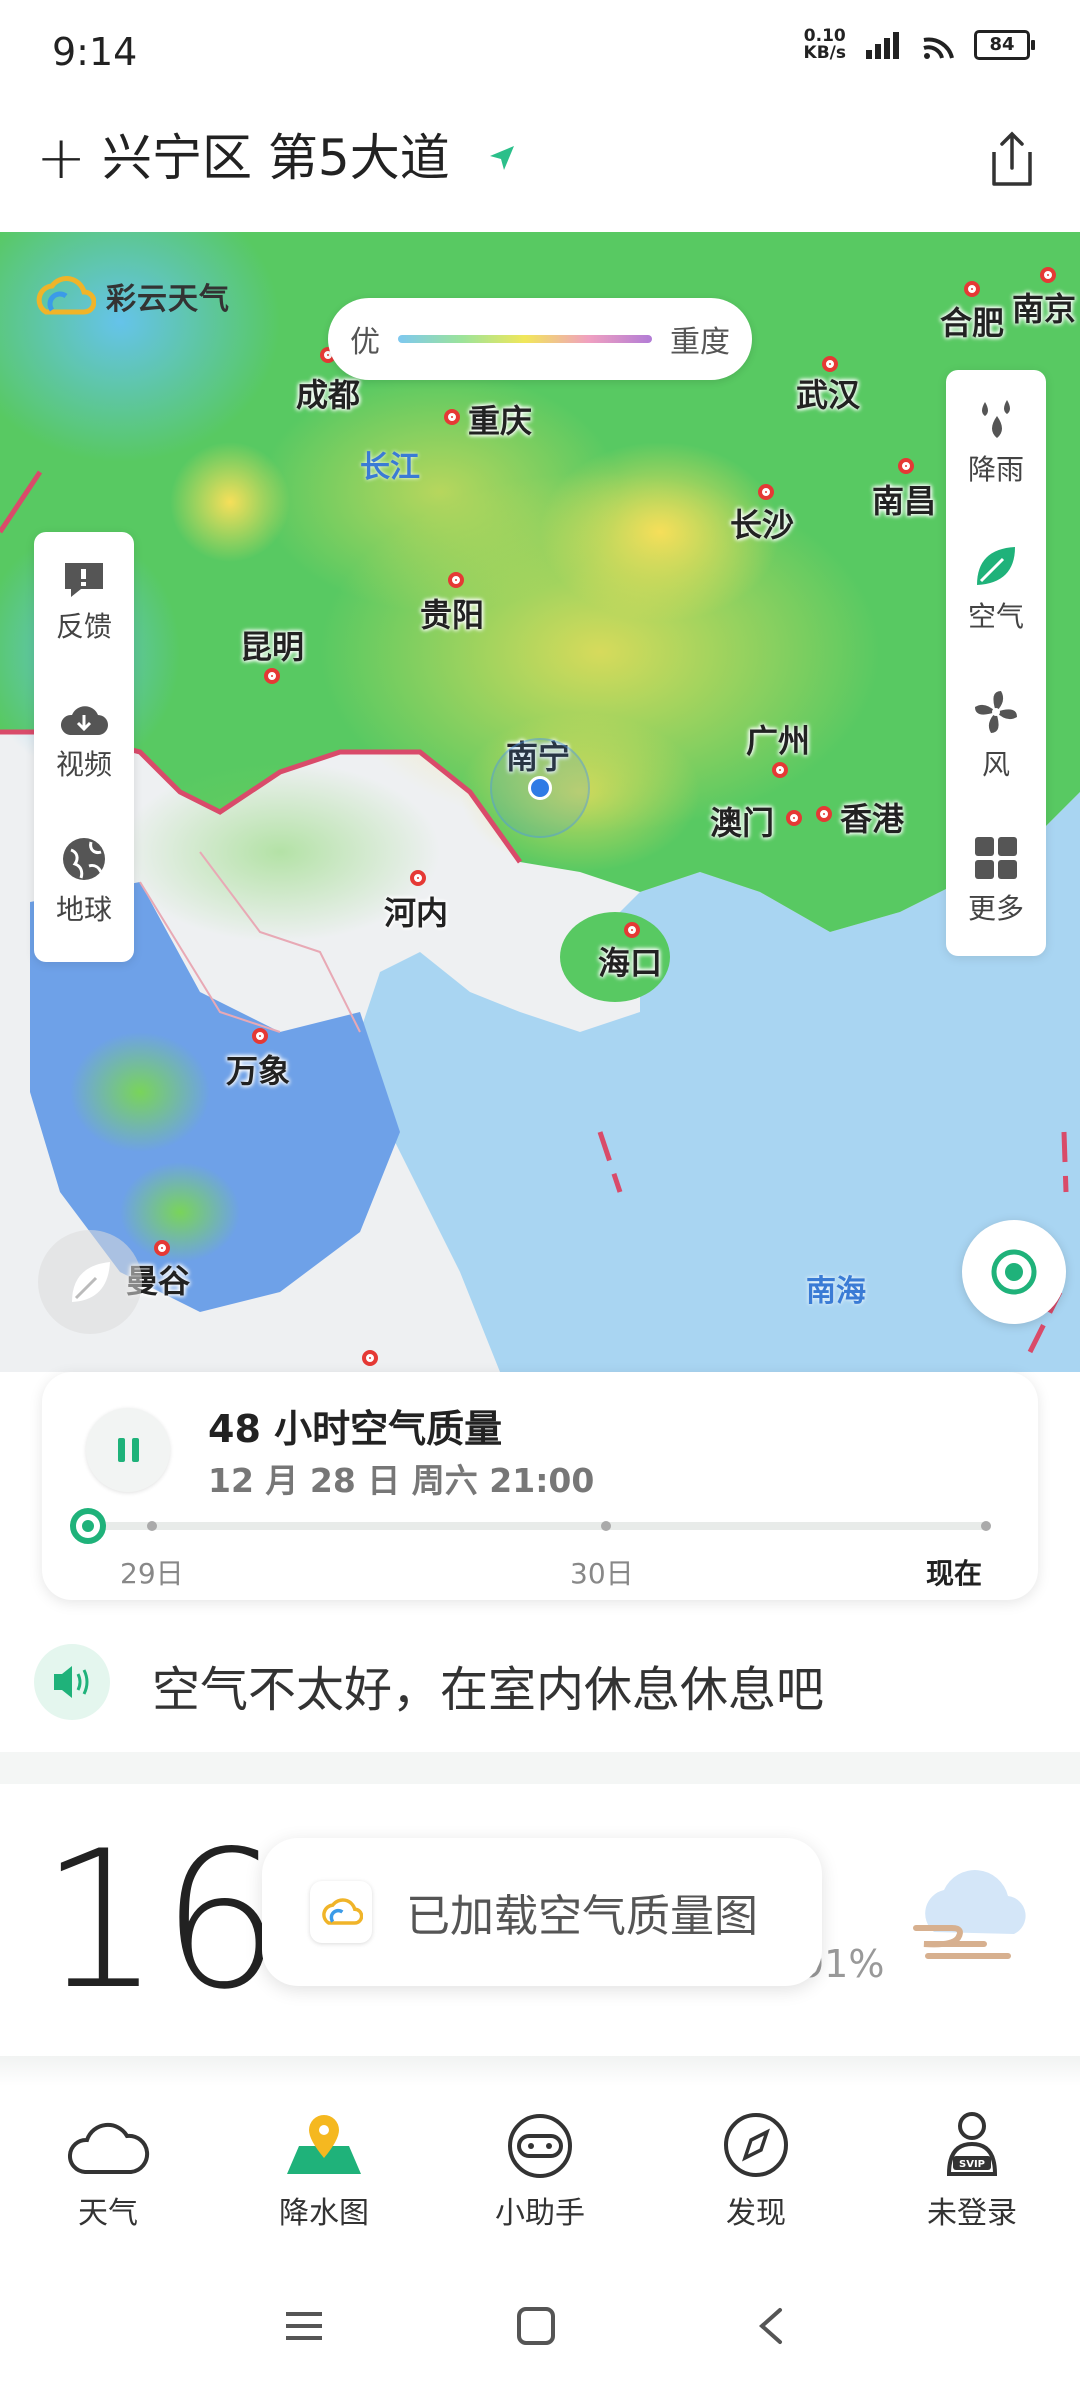  What do you see at coordinates (272, 647) in the screenshot?
I see `city-label: 昆明` at bounding box center [272, 647].